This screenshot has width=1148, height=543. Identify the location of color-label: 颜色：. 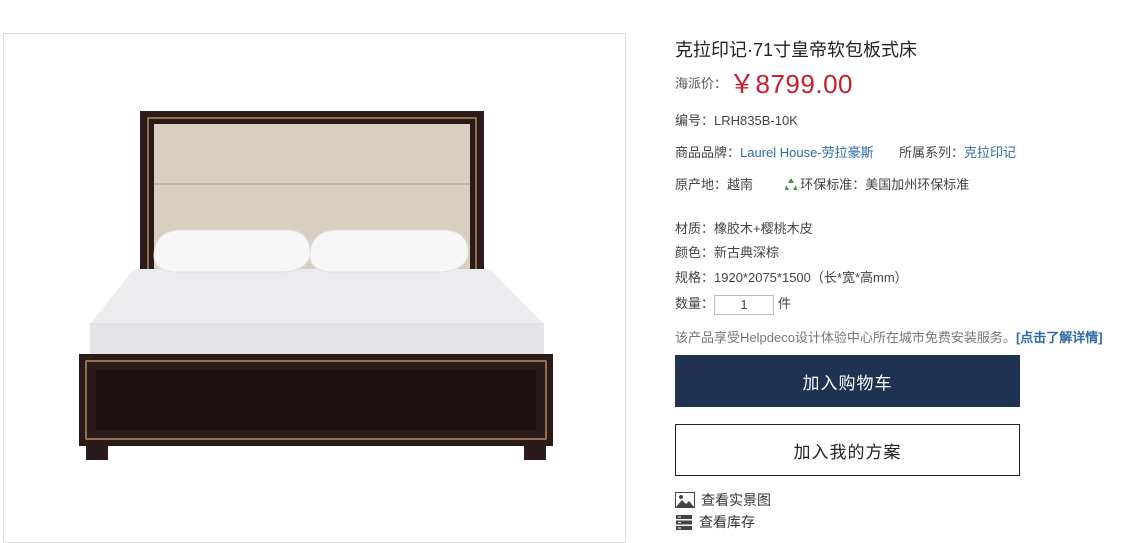
(695, 252).